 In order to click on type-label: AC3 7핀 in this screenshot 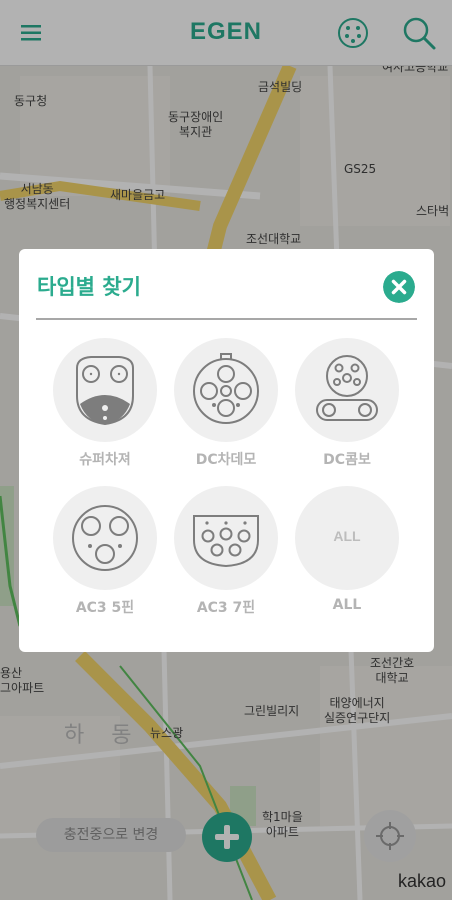, I will do `click(226, 608)`.